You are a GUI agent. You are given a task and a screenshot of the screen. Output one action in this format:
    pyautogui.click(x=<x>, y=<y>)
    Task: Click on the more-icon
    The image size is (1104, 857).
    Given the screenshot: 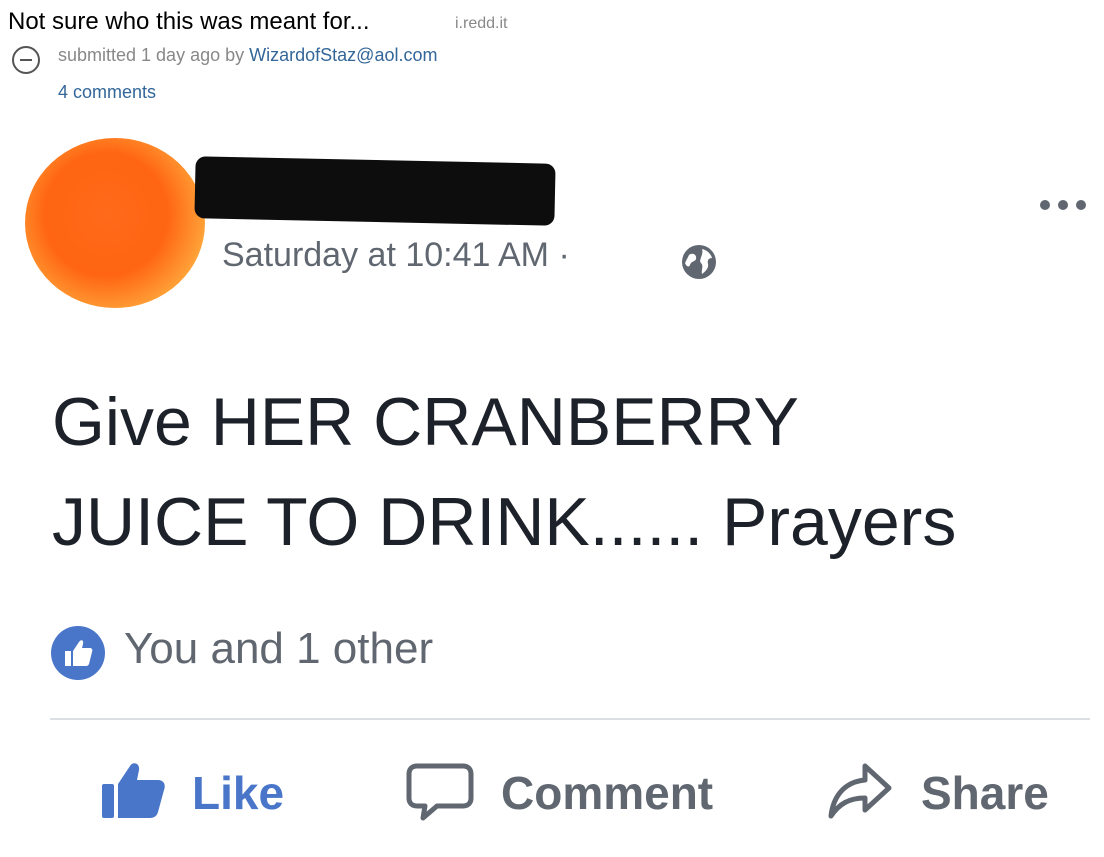 What is the action you would take?
    pyautogui.click(x=1063, y=205)
    